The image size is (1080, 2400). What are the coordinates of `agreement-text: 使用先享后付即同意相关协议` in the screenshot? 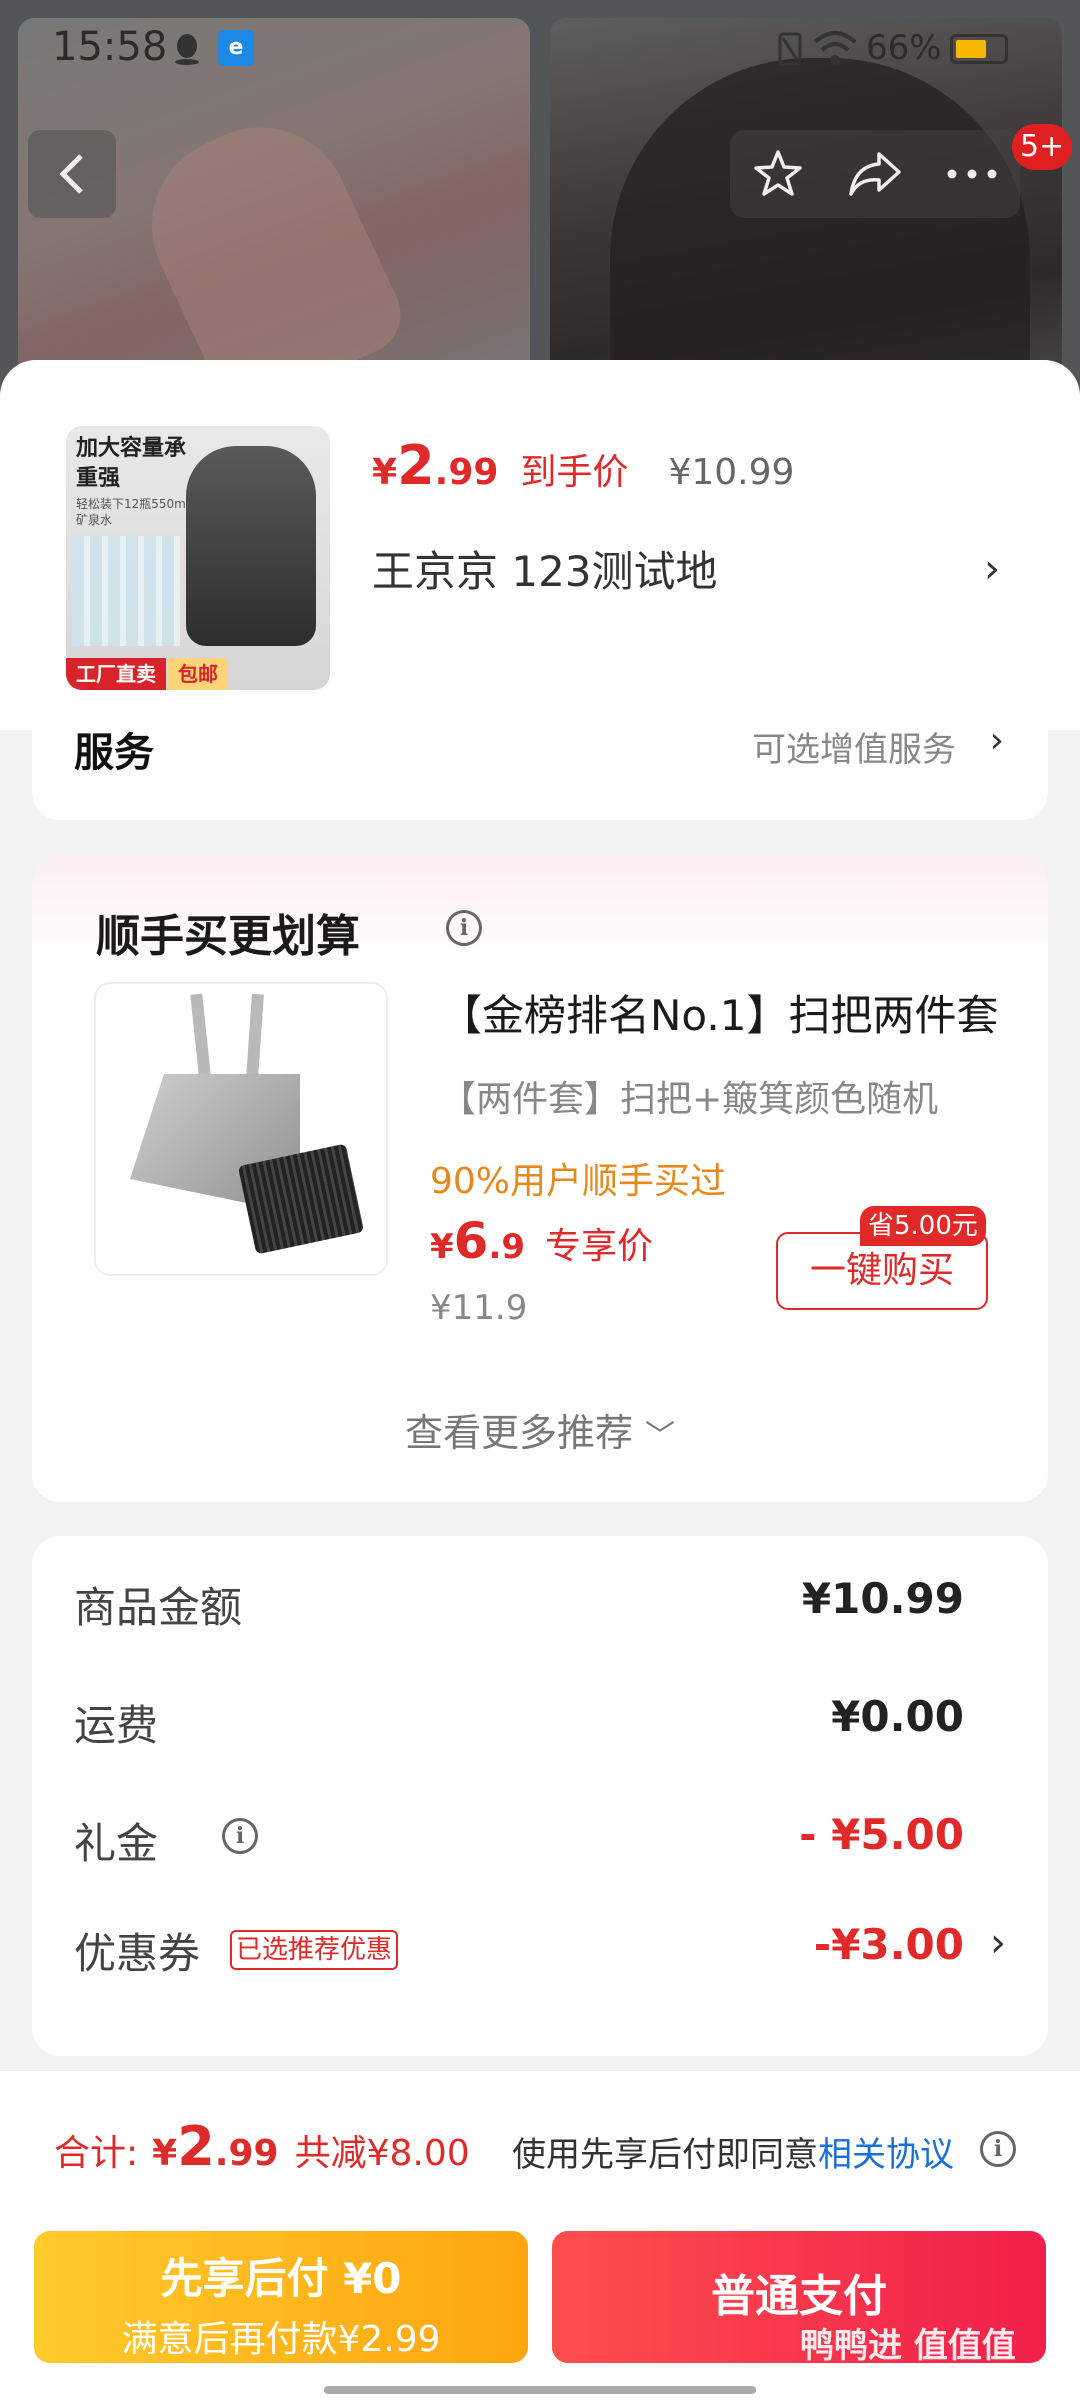 It's located at (733, 2155).